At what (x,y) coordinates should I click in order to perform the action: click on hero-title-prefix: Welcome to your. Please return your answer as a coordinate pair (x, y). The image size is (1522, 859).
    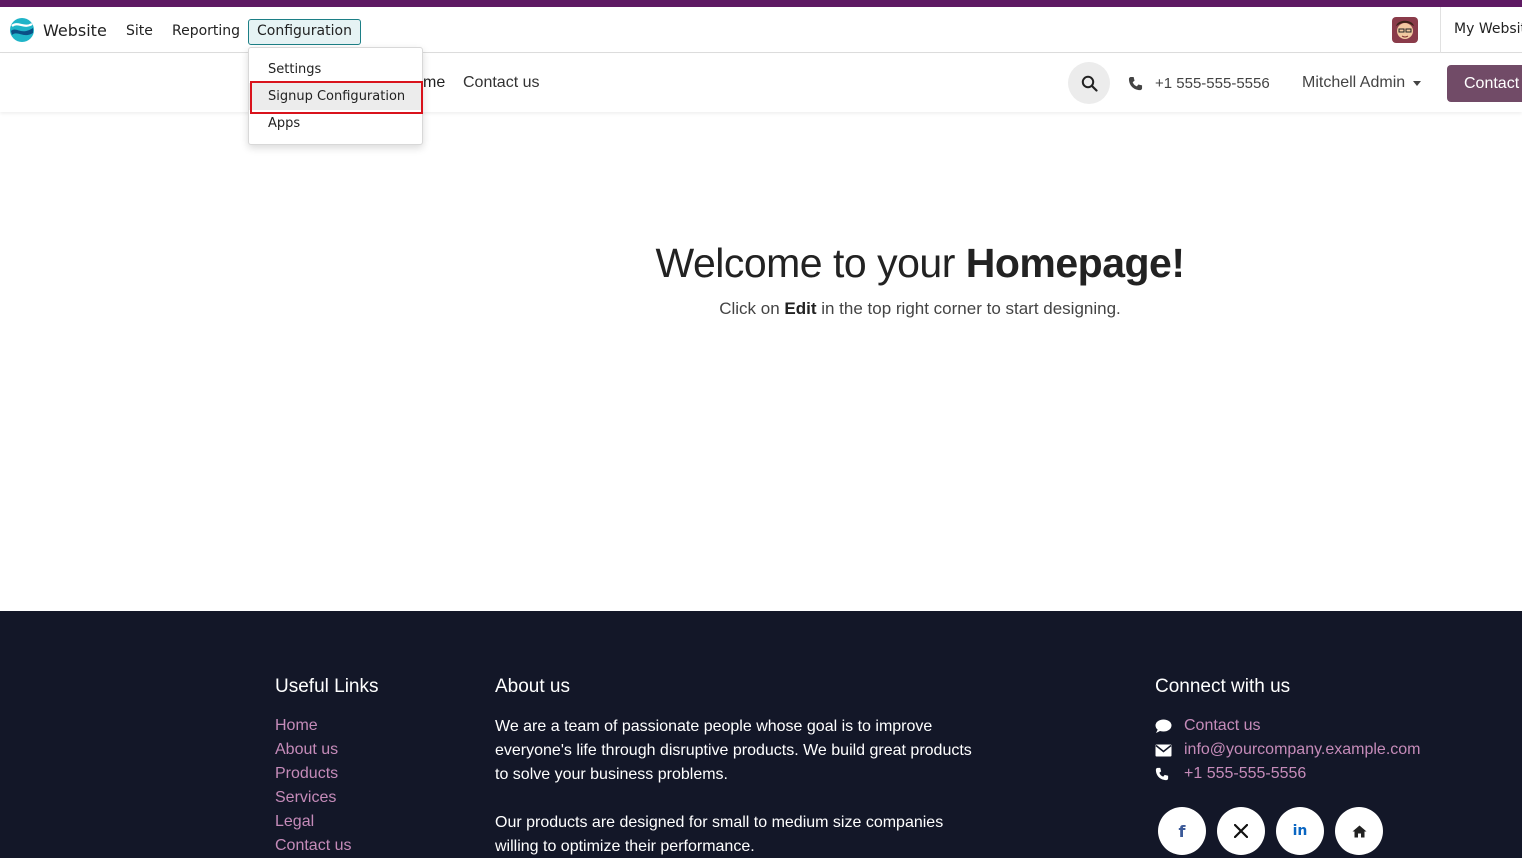
    Looking at the image, I should click on (810, 263).